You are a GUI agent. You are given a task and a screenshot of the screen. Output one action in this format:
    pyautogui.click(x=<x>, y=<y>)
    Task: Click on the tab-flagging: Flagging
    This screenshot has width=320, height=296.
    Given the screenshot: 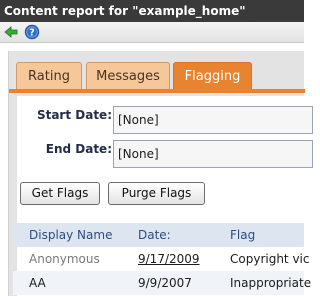 What is the action you would take?
    pyautogui.click(x=212, y=75)
    